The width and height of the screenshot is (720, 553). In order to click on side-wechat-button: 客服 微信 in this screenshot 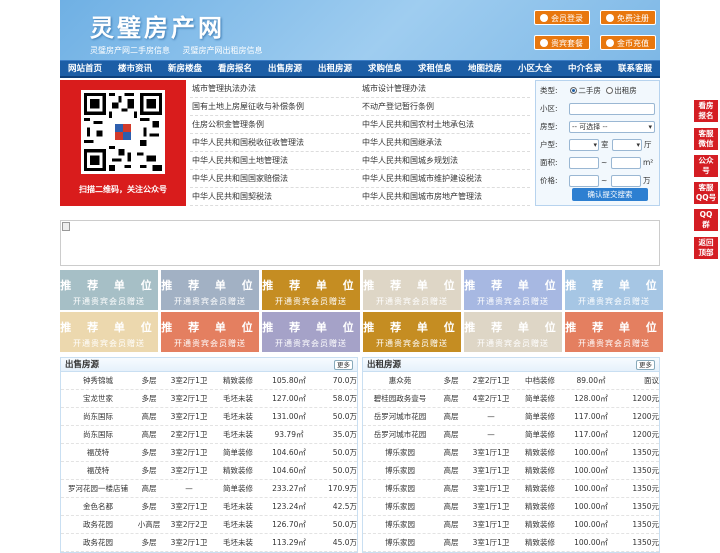, I will do `click(706, 139)`.